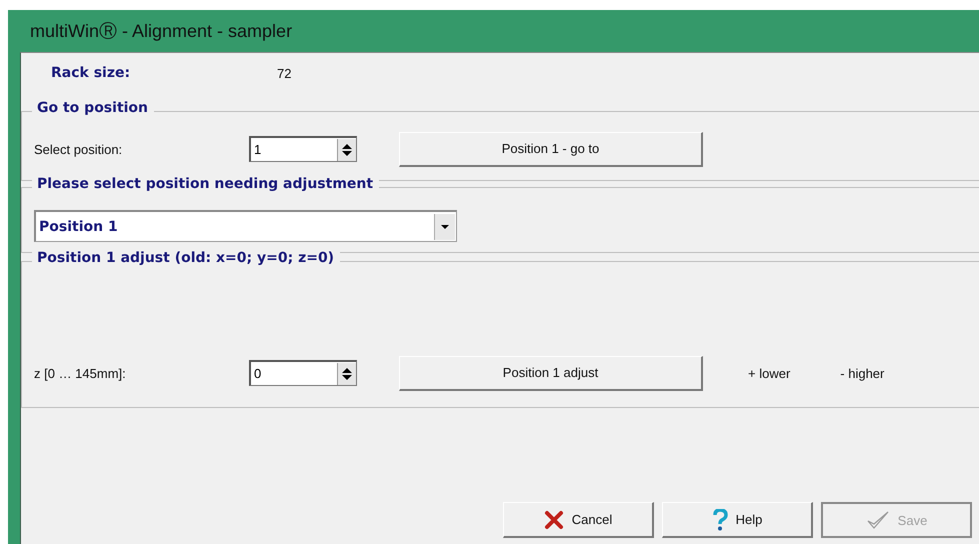  What do you see at coordinates (720, 519) in the screenshot?
I see `question-mark-icon` at bounding box center [720, 519].